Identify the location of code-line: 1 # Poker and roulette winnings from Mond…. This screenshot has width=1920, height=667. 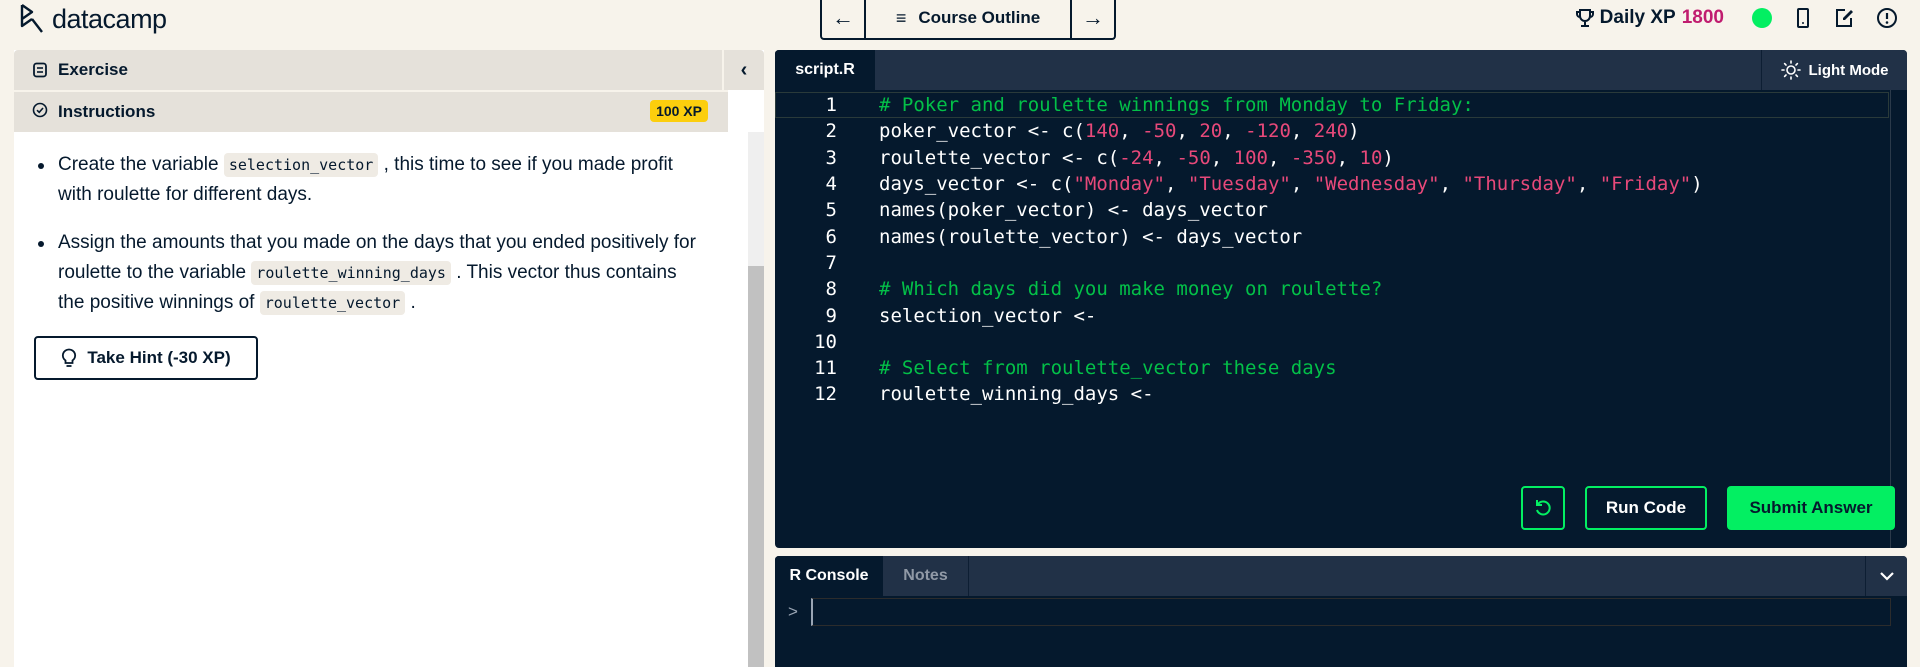
(1332, 105).